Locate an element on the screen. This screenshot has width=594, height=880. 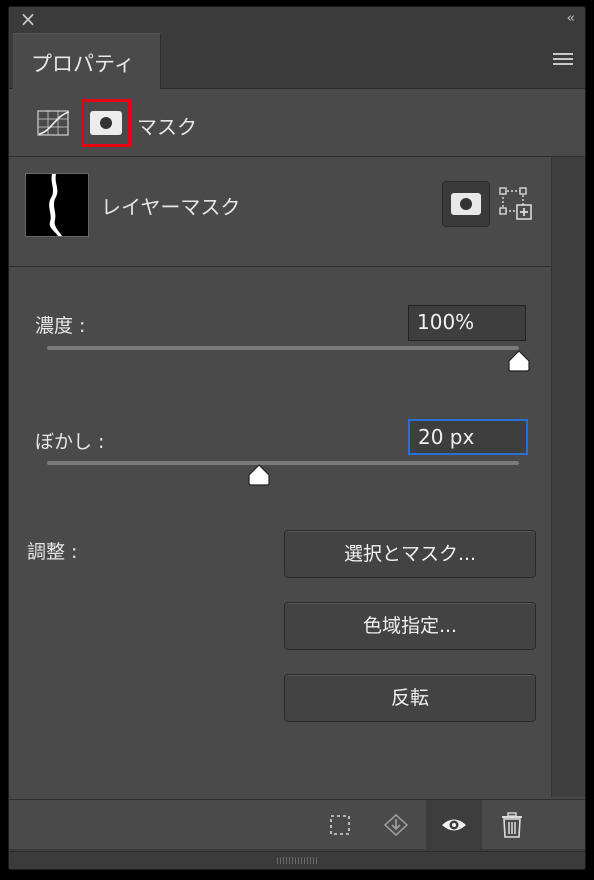
trash-icon is located at coordinates (512, 825).